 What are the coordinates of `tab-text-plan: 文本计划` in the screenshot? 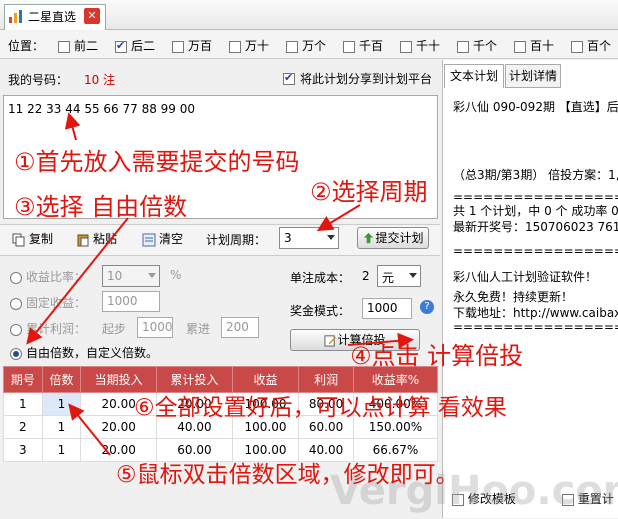 It's located at (474, 76).